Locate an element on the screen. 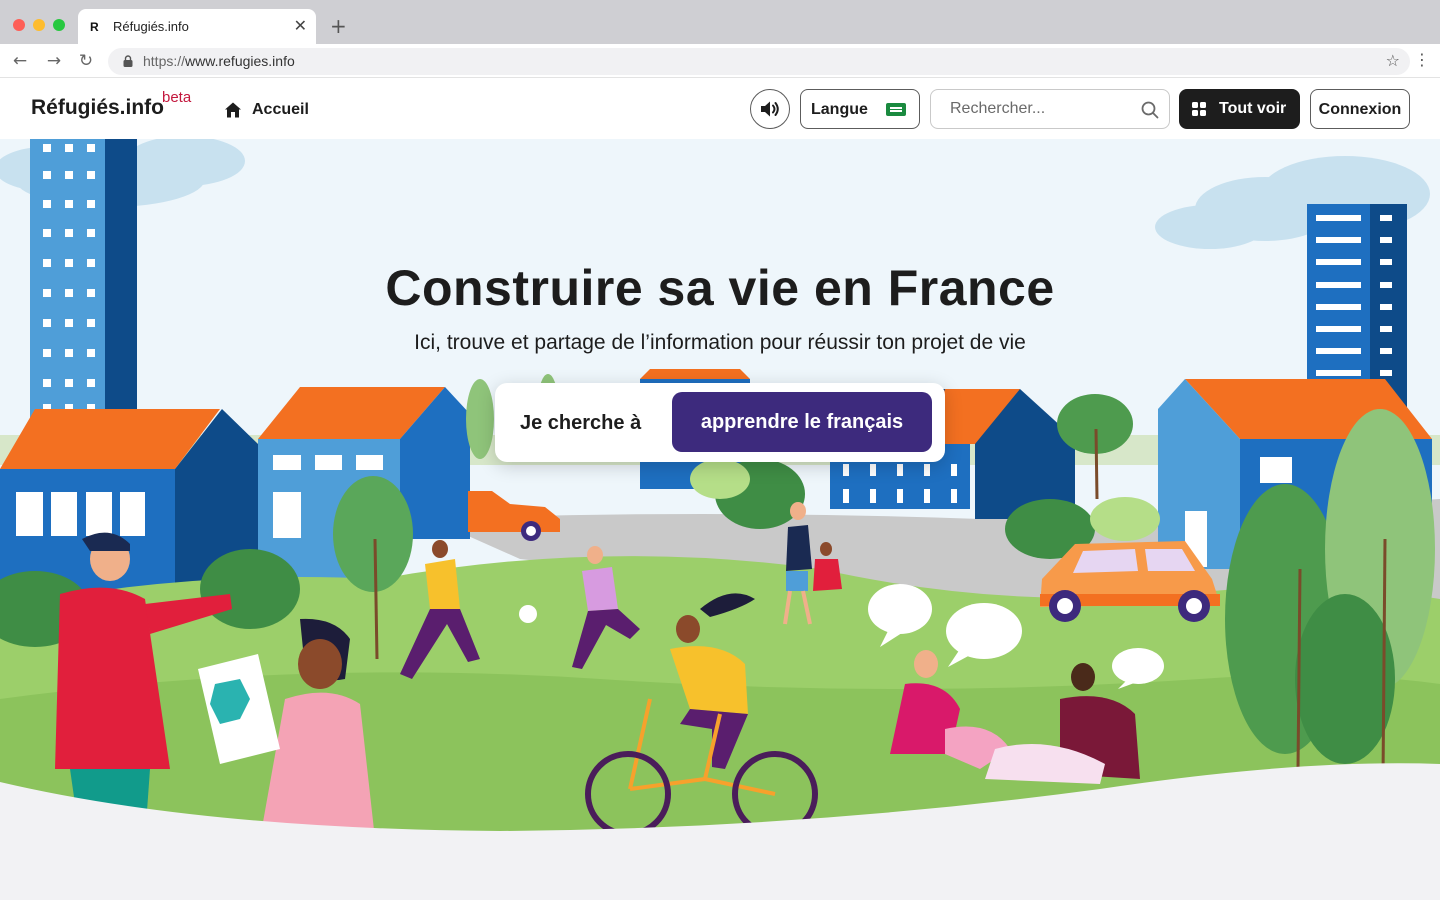 The image size is (1440, 900). close-window-button is located at coordinates (19, 25).